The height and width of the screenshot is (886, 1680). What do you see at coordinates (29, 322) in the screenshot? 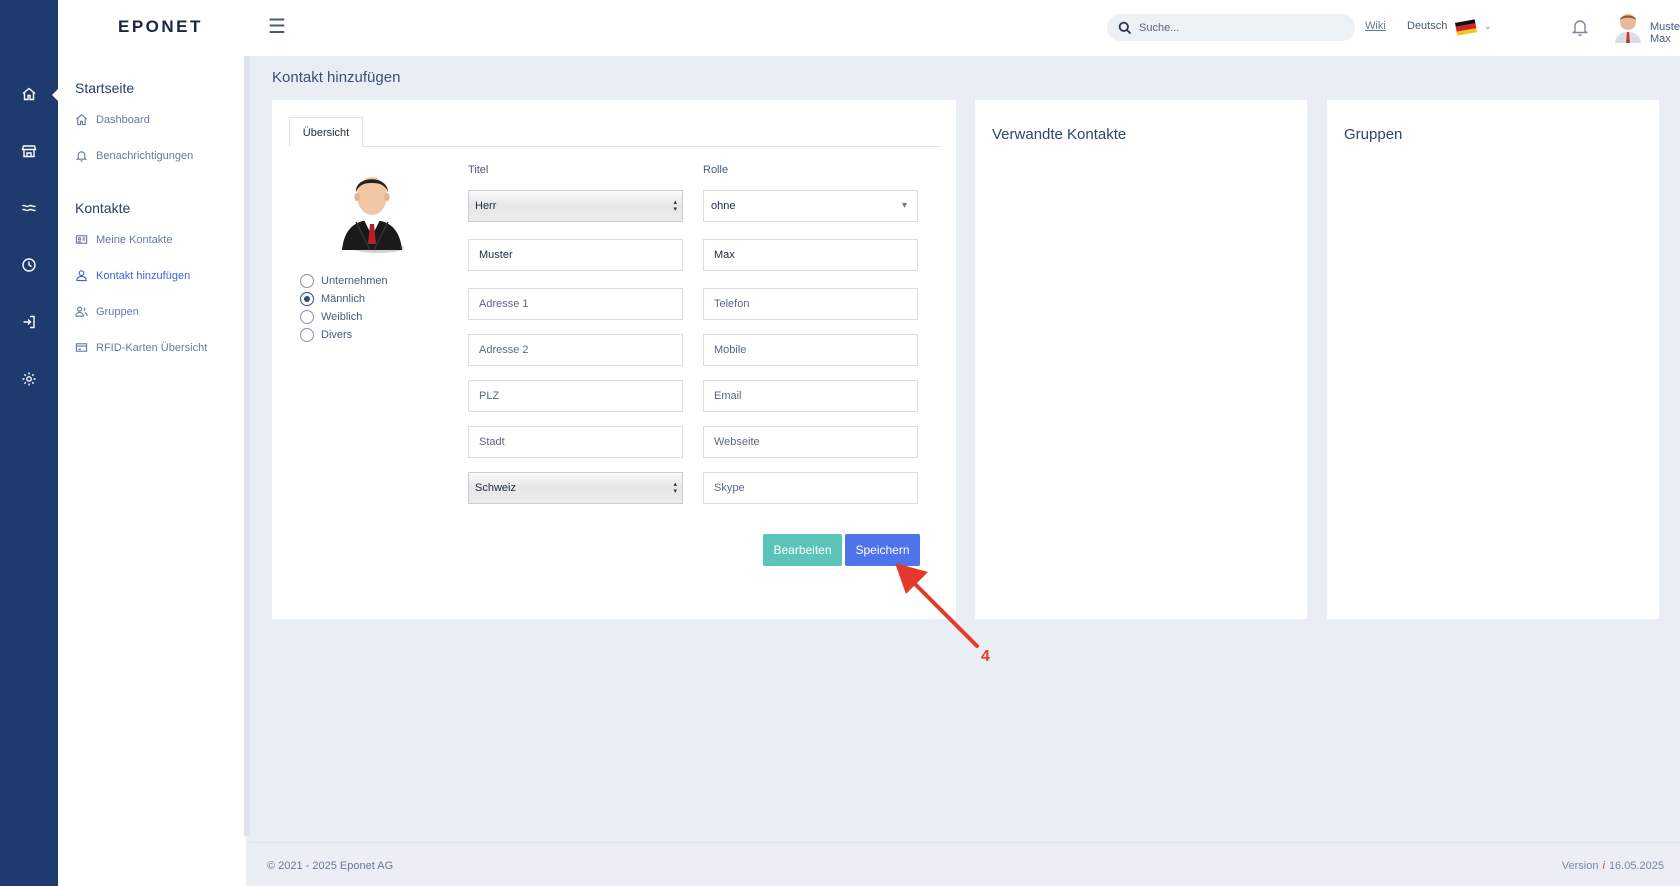
I see `login-icon` at bounding box center [29, 322].